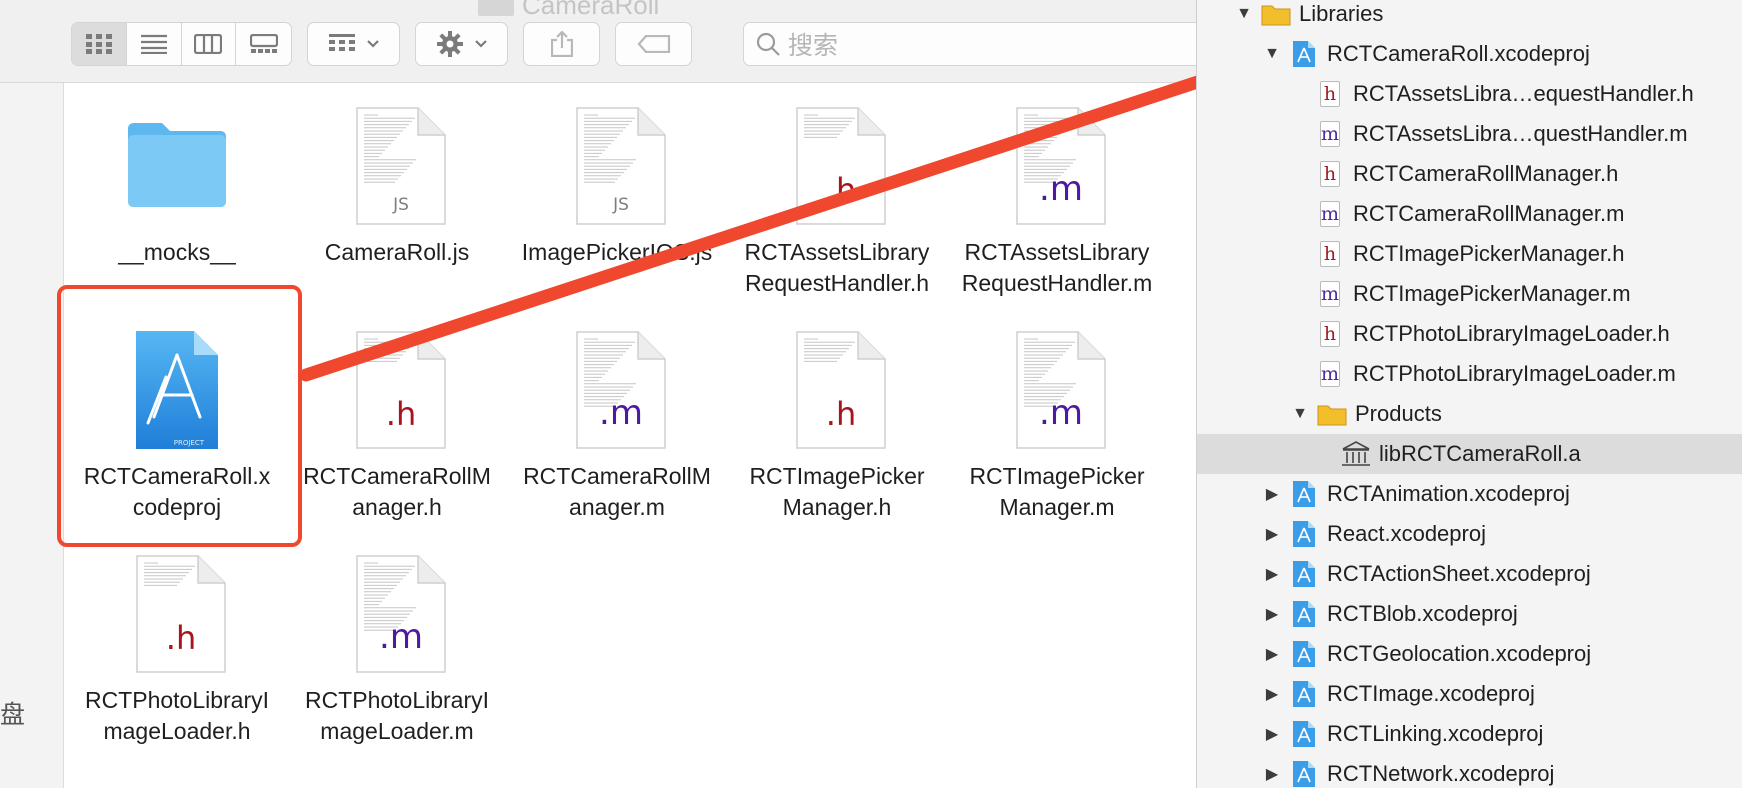  I want to click on file-name-line: __mocks__, so click(177, 252).